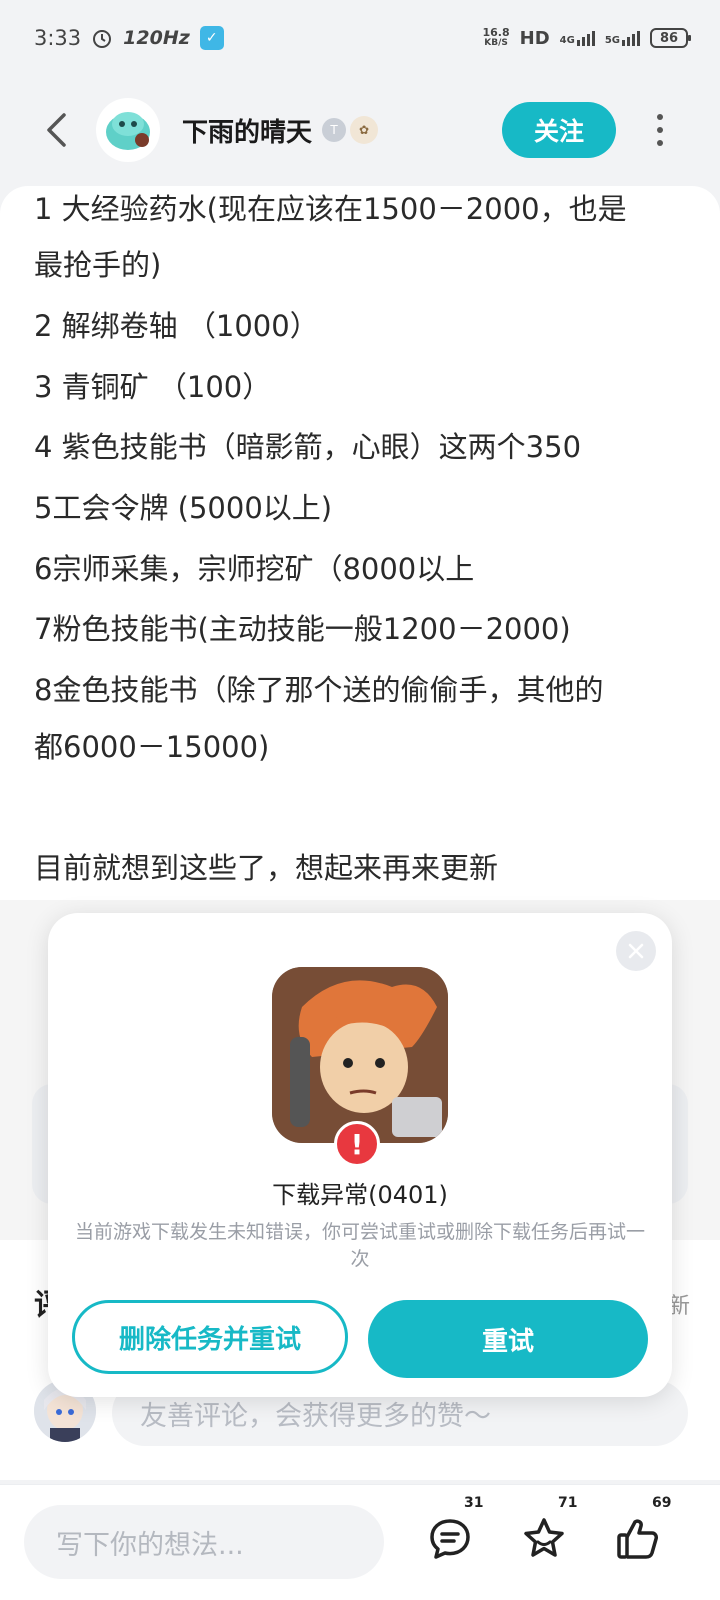 The image size is (720, 1600). What do you see at coordinates (183, 508) in the screenshot?
I see `post-line: 5工会令牌 (5000以上)` at bounding box center [183, 508].